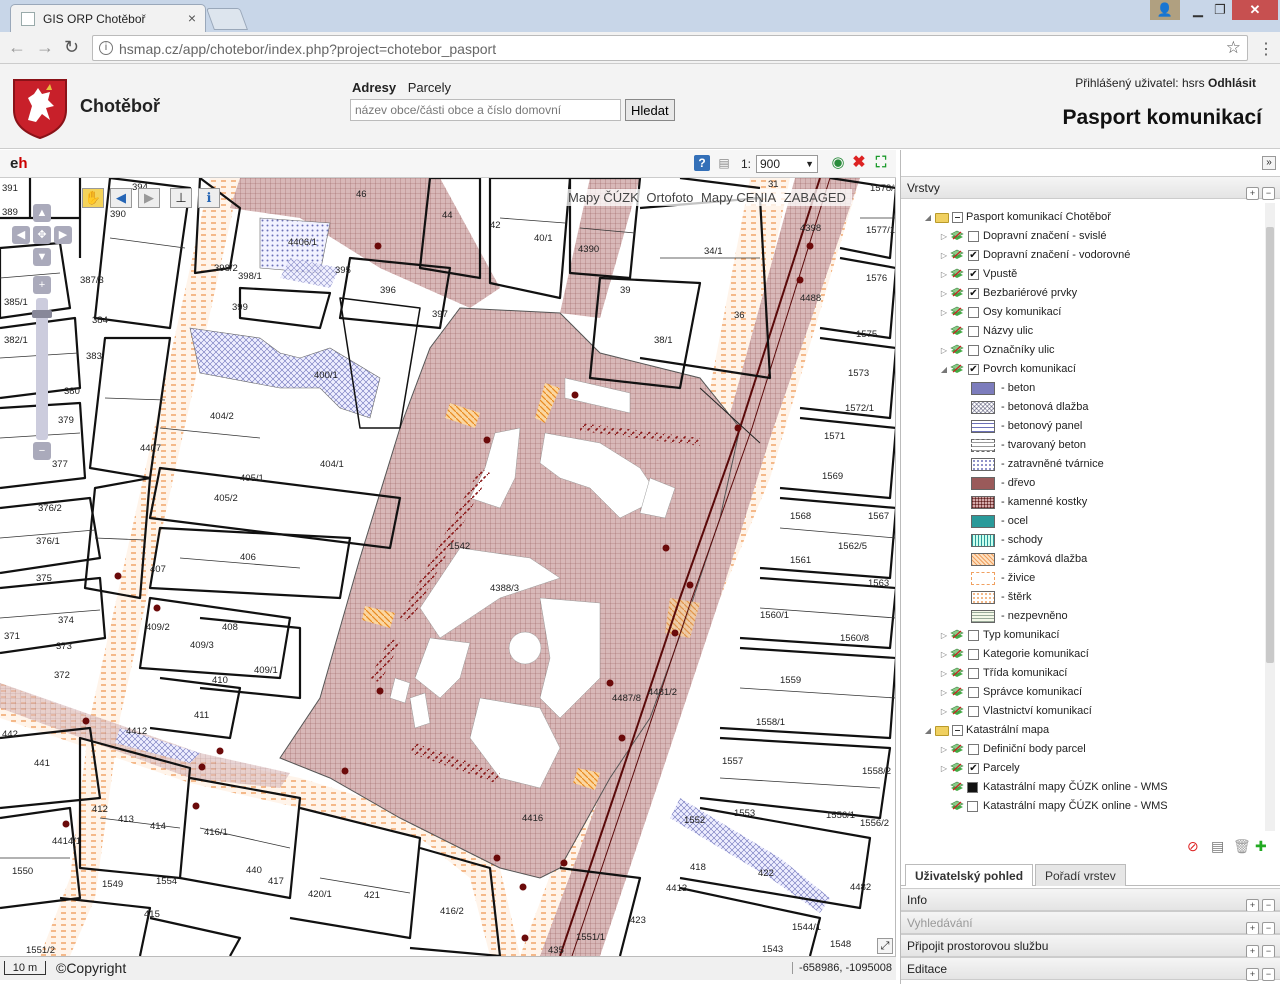  What do you see at coordinates (42, 285) in the screenshot?
I see `zoom-in-icon: +` at bounding box center [42, 285].